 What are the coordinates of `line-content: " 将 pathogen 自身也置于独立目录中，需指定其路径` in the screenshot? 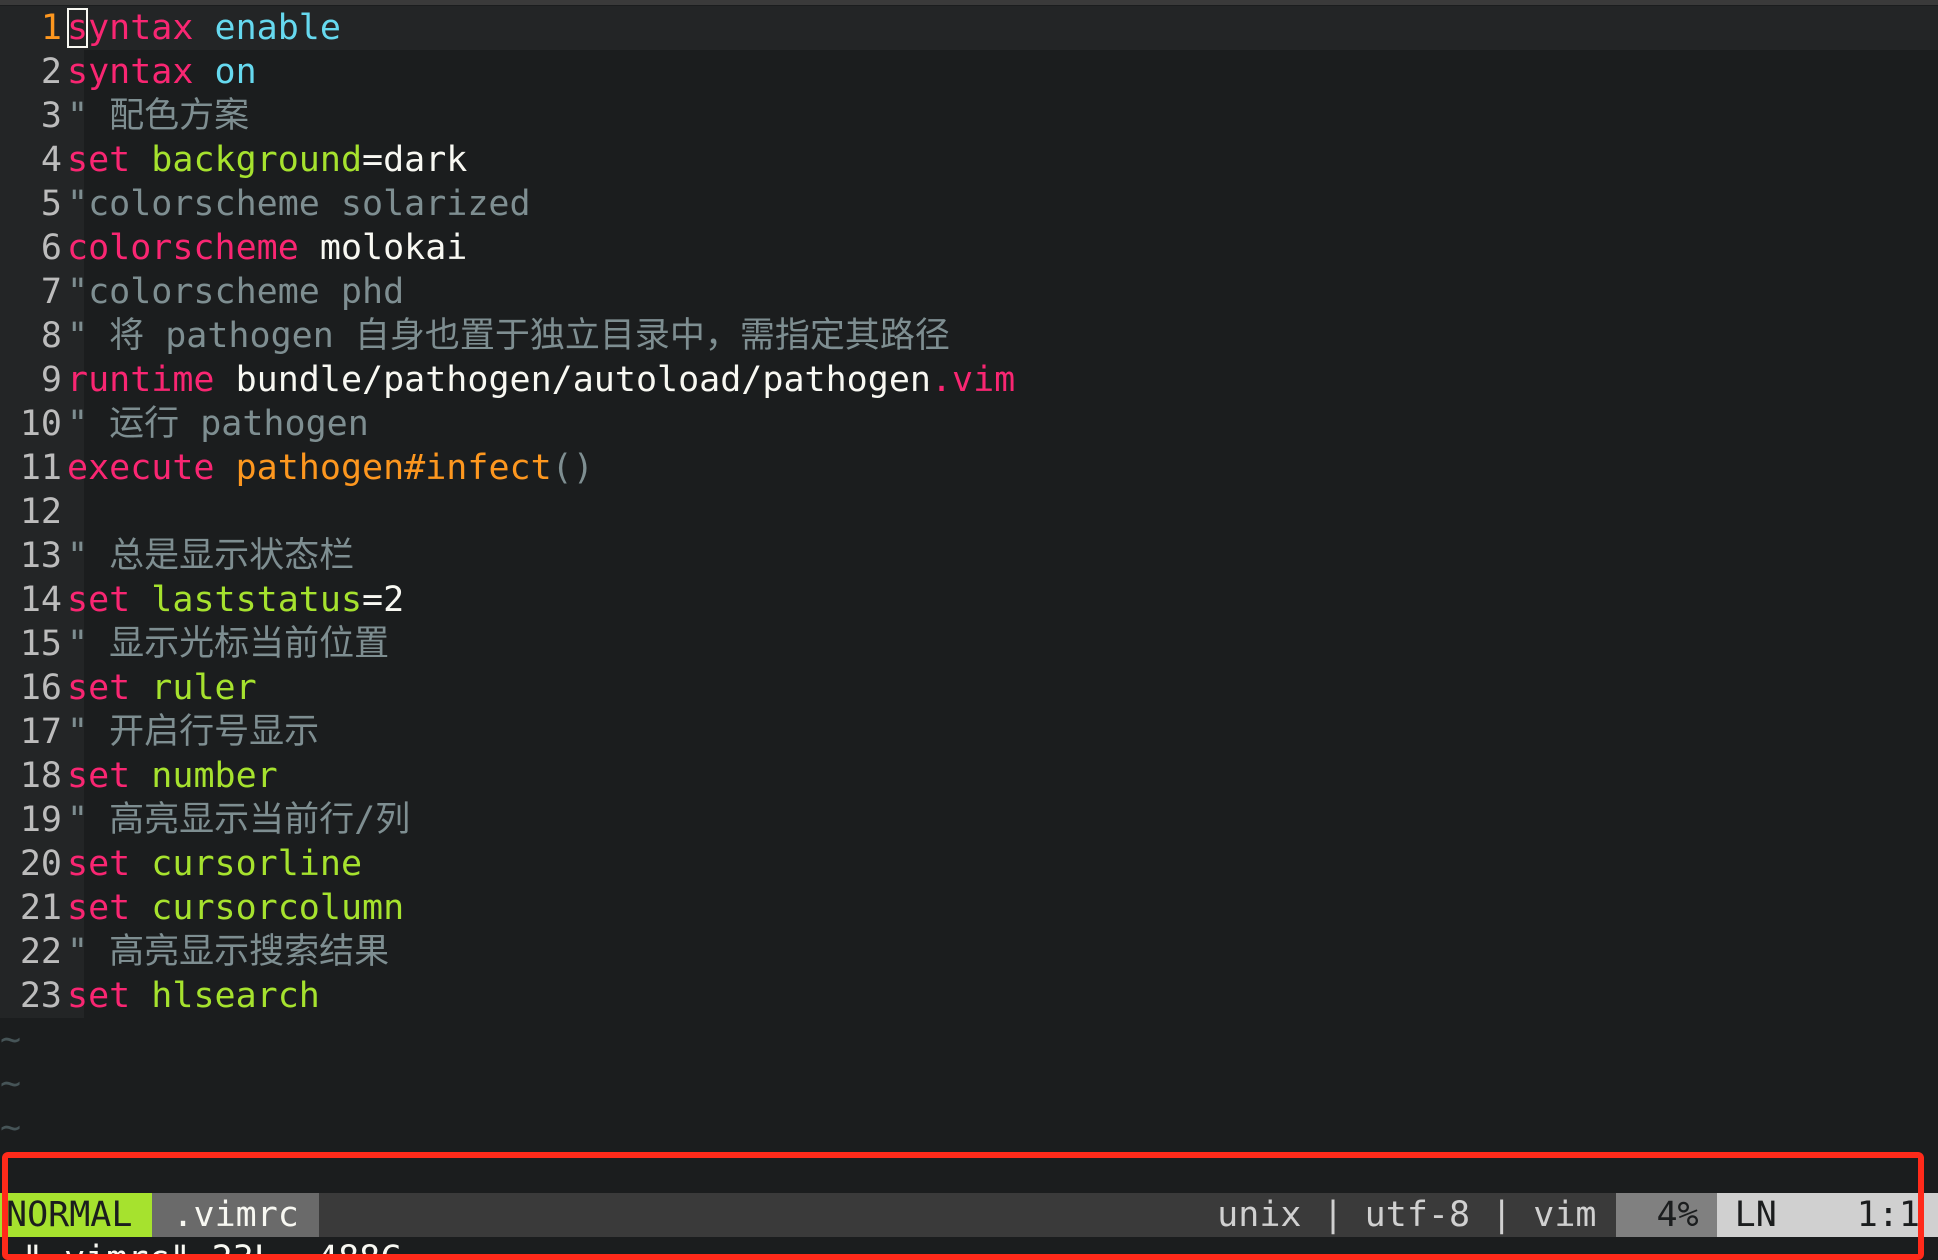 It's located at (508, 336).